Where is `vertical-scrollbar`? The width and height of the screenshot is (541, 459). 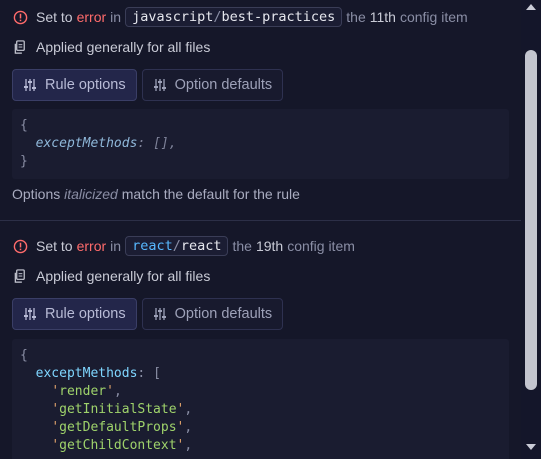 vertical-scrollbar is located at coordinates (531, 229).